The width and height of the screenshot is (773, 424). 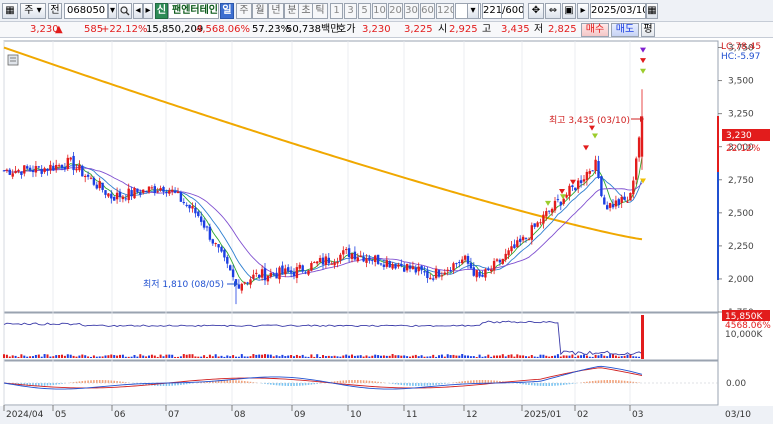 I want to click on next-stock-icon: ▸, so click(x=148, y=11).